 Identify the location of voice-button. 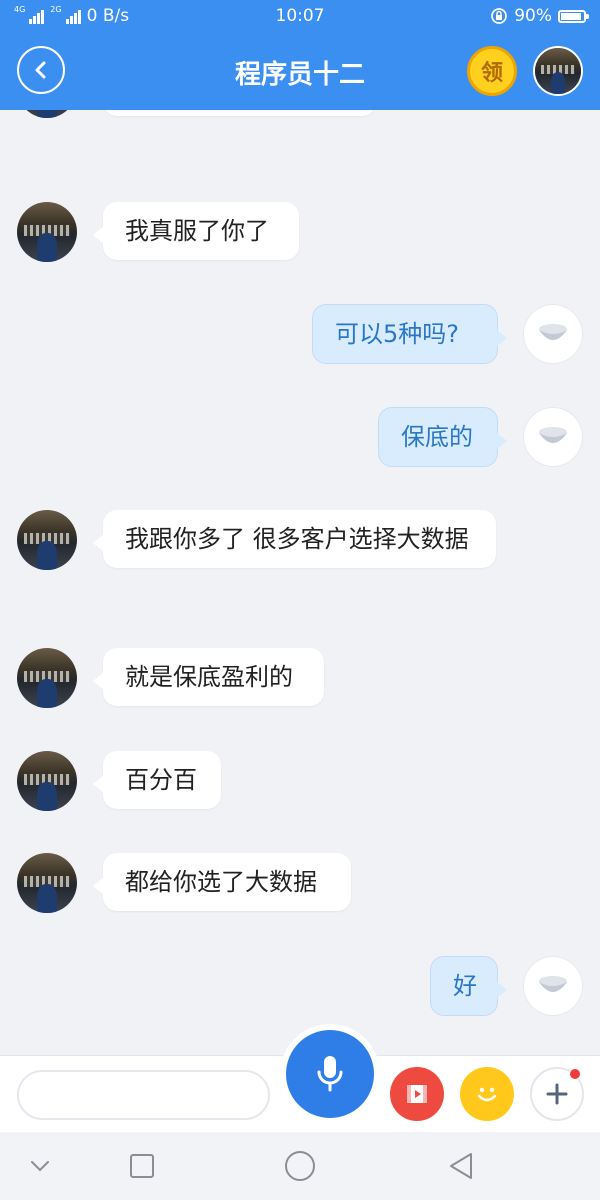
(330, 1074).